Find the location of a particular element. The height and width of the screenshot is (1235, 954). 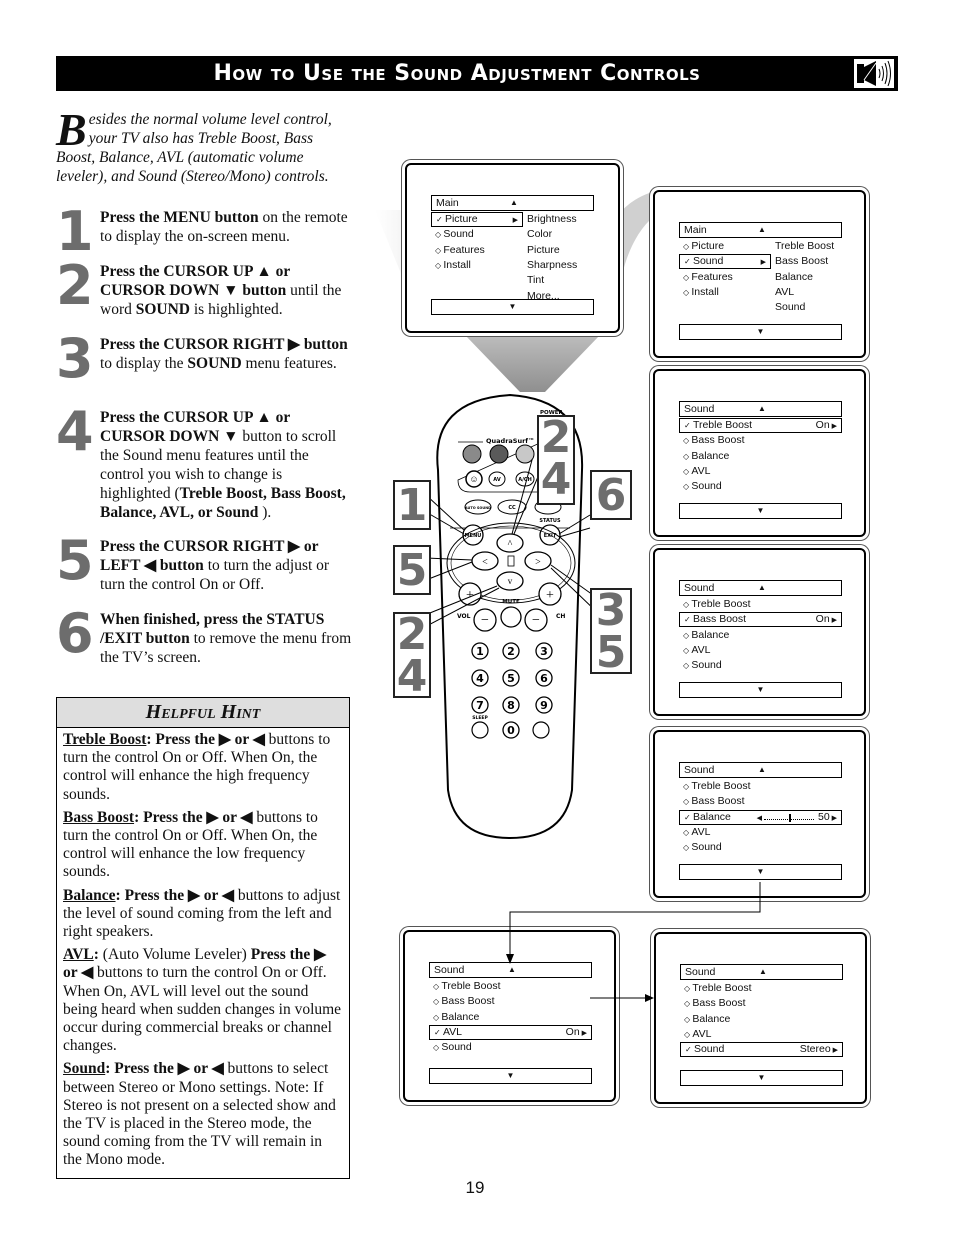

slider-knob is located at coordinates (789, 817).